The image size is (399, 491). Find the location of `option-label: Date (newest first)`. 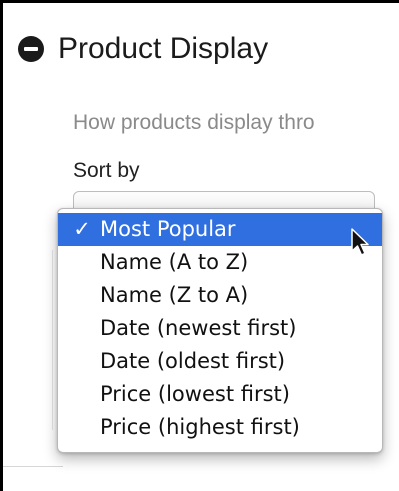

option-label: Date (newest first) is located at coordinates (198, 328).